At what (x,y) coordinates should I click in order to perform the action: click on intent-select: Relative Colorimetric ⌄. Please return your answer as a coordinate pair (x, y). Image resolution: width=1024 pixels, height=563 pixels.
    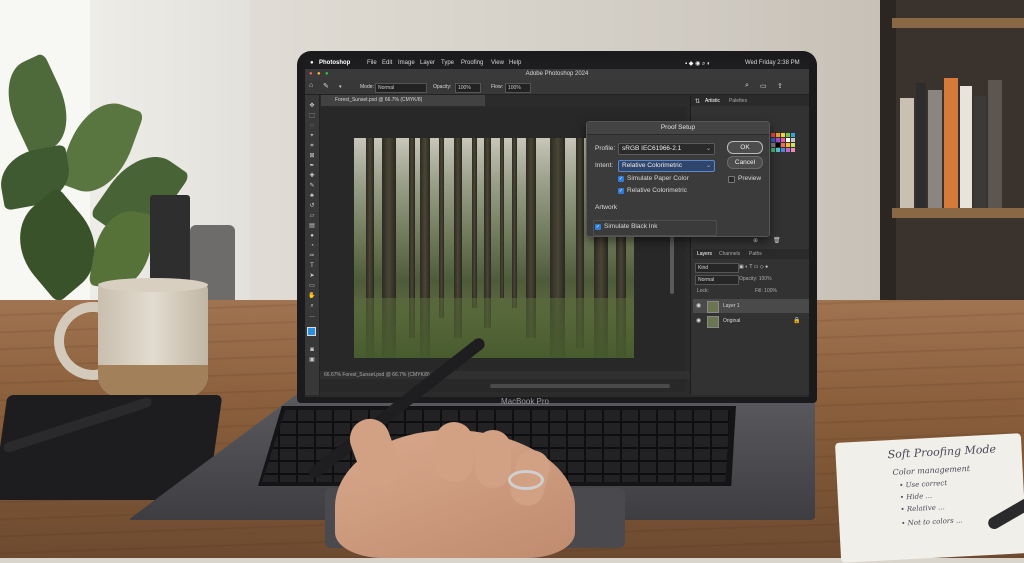
    Looking at the image, I should click on (666, 166).